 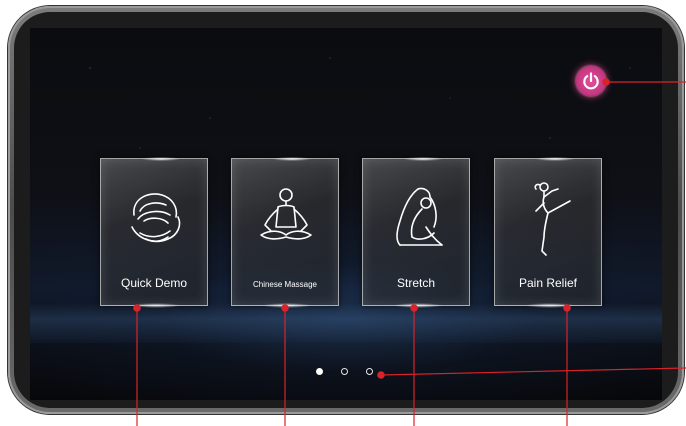 I want to click on card-label: Quick Demo, so click(x=154, y=283).